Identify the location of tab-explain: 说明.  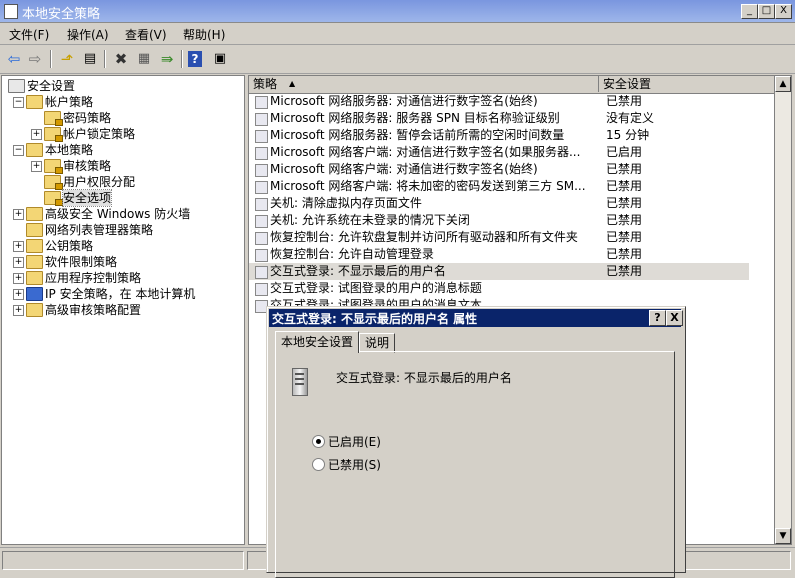
(377, 343).